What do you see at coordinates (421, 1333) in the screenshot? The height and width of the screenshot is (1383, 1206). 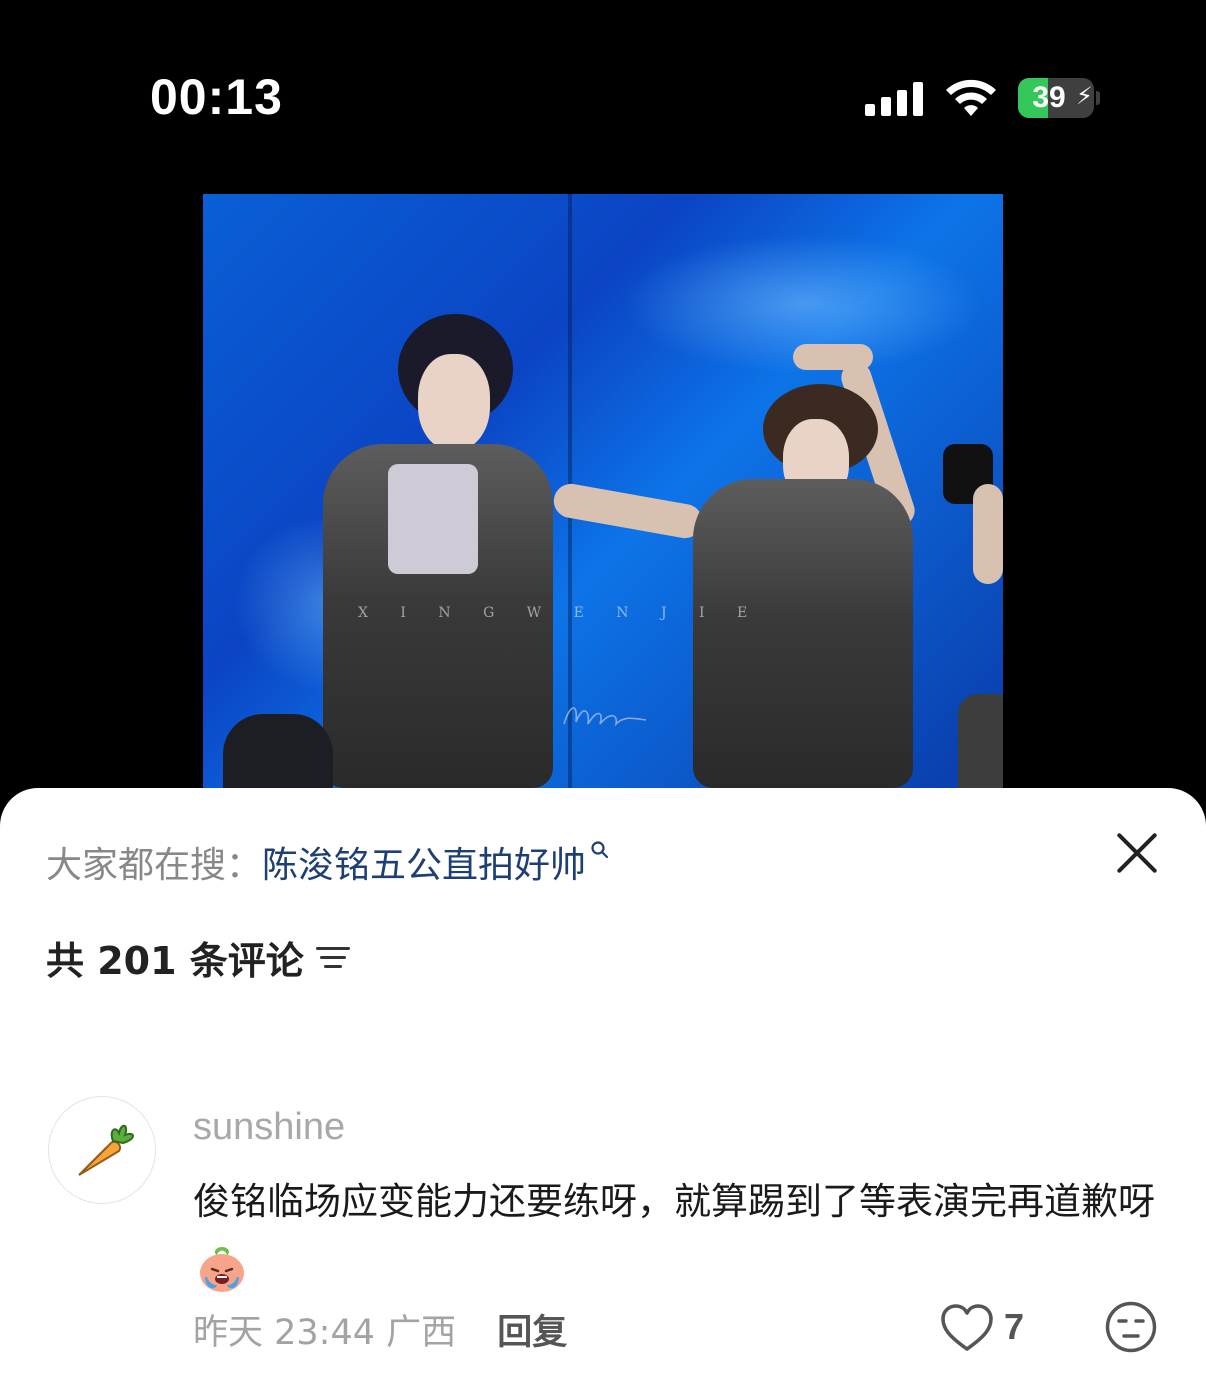 I see `comment-location: 广西` at bounding box center [421, 1333].